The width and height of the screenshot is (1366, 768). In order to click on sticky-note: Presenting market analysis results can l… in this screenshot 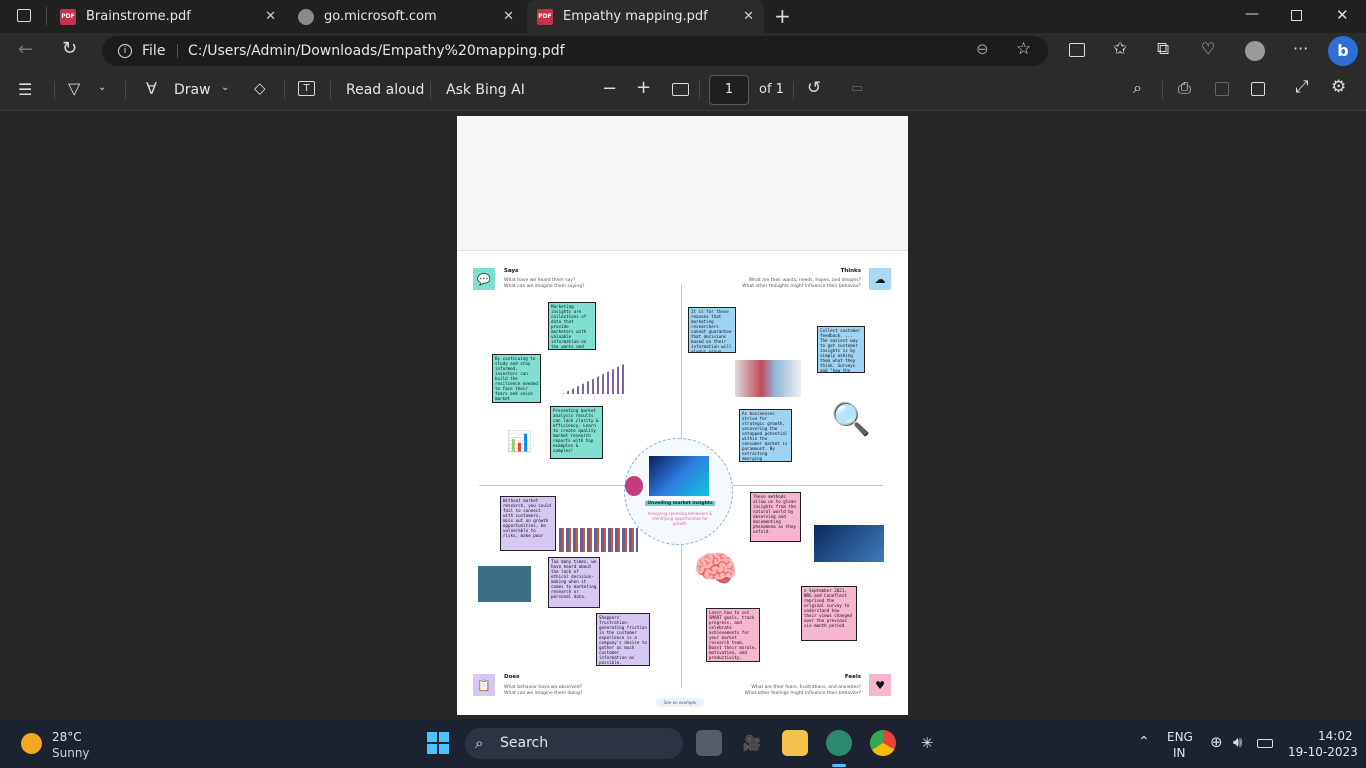, I will do `click(576, 432)`.